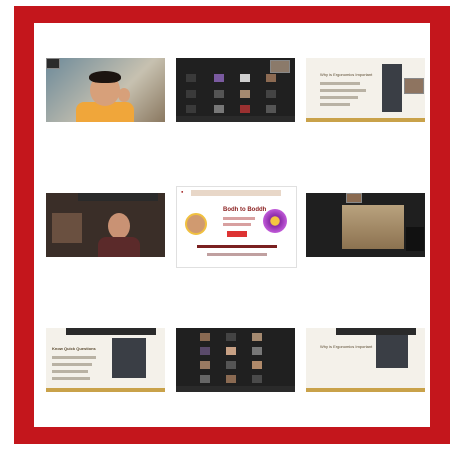  I want to click on slide-share-tile-2: Know Quick Questions, so click(105, 360).